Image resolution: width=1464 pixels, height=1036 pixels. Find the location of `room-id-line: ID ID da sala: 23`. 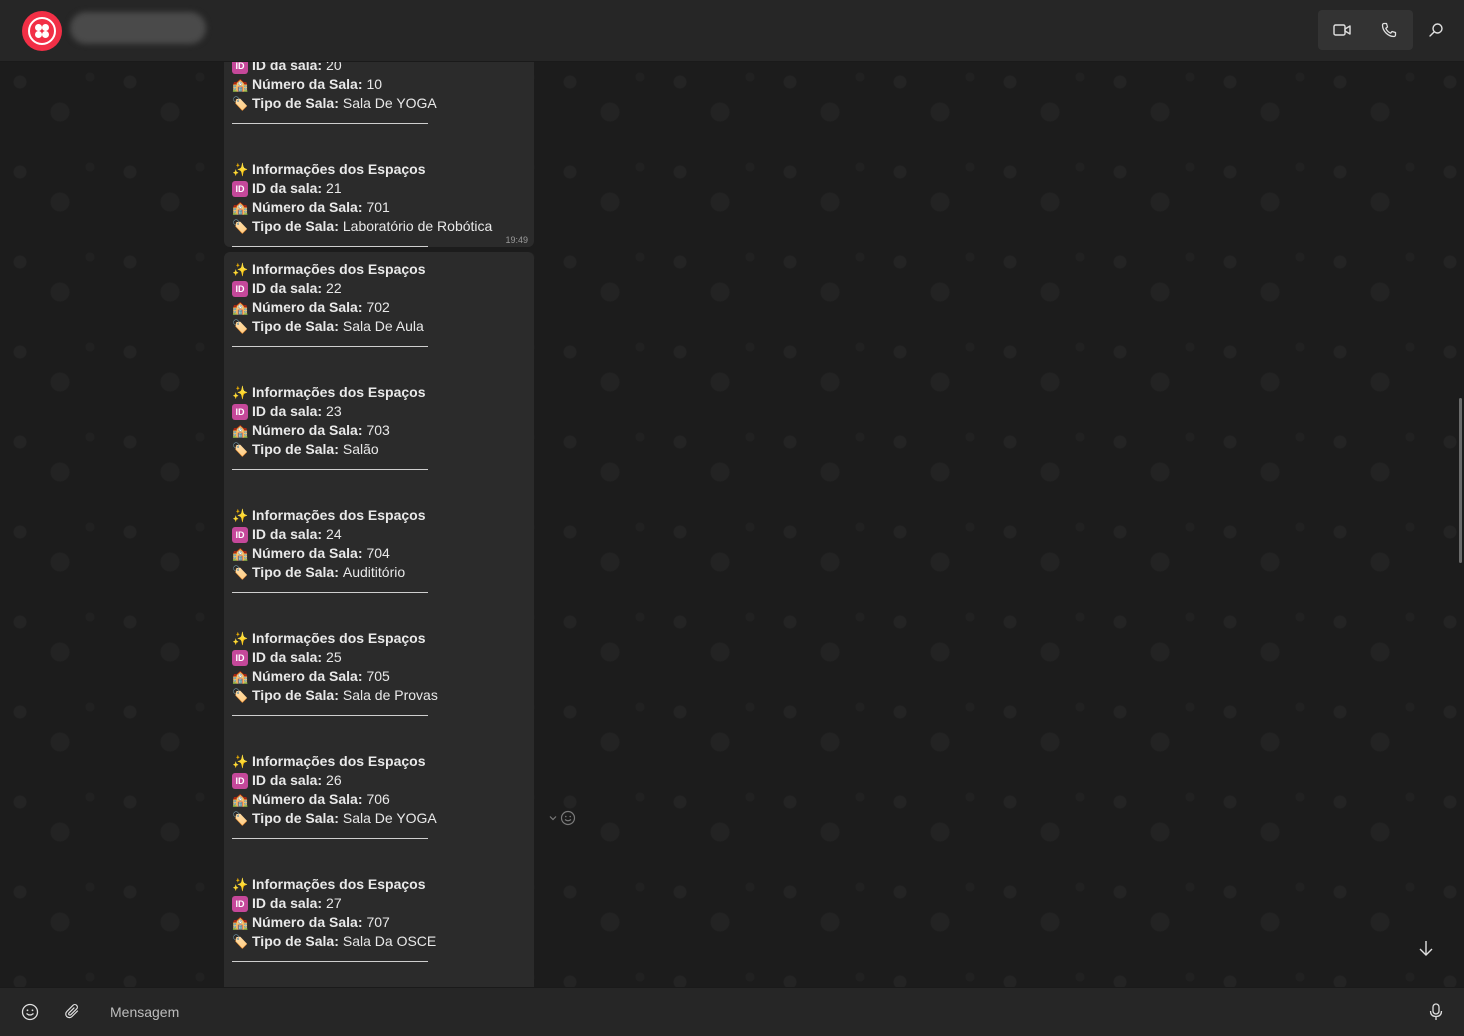

room-id-line: ID ID da sala: 23 is located at coordinates (379, 411).